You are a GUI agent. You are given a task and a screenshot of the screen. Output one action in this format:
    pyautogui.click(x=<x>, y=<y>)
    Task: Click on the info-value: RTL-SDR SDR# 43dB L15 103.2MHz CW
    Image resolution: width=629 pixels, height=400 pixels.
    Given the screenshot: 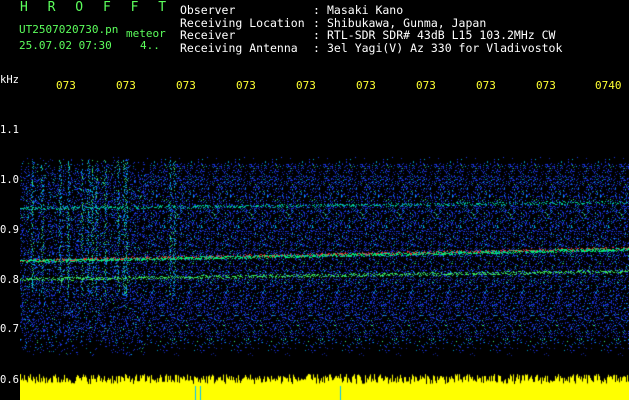 What is the action you would take?
    pyautogui.click(x=441, y=35)
    